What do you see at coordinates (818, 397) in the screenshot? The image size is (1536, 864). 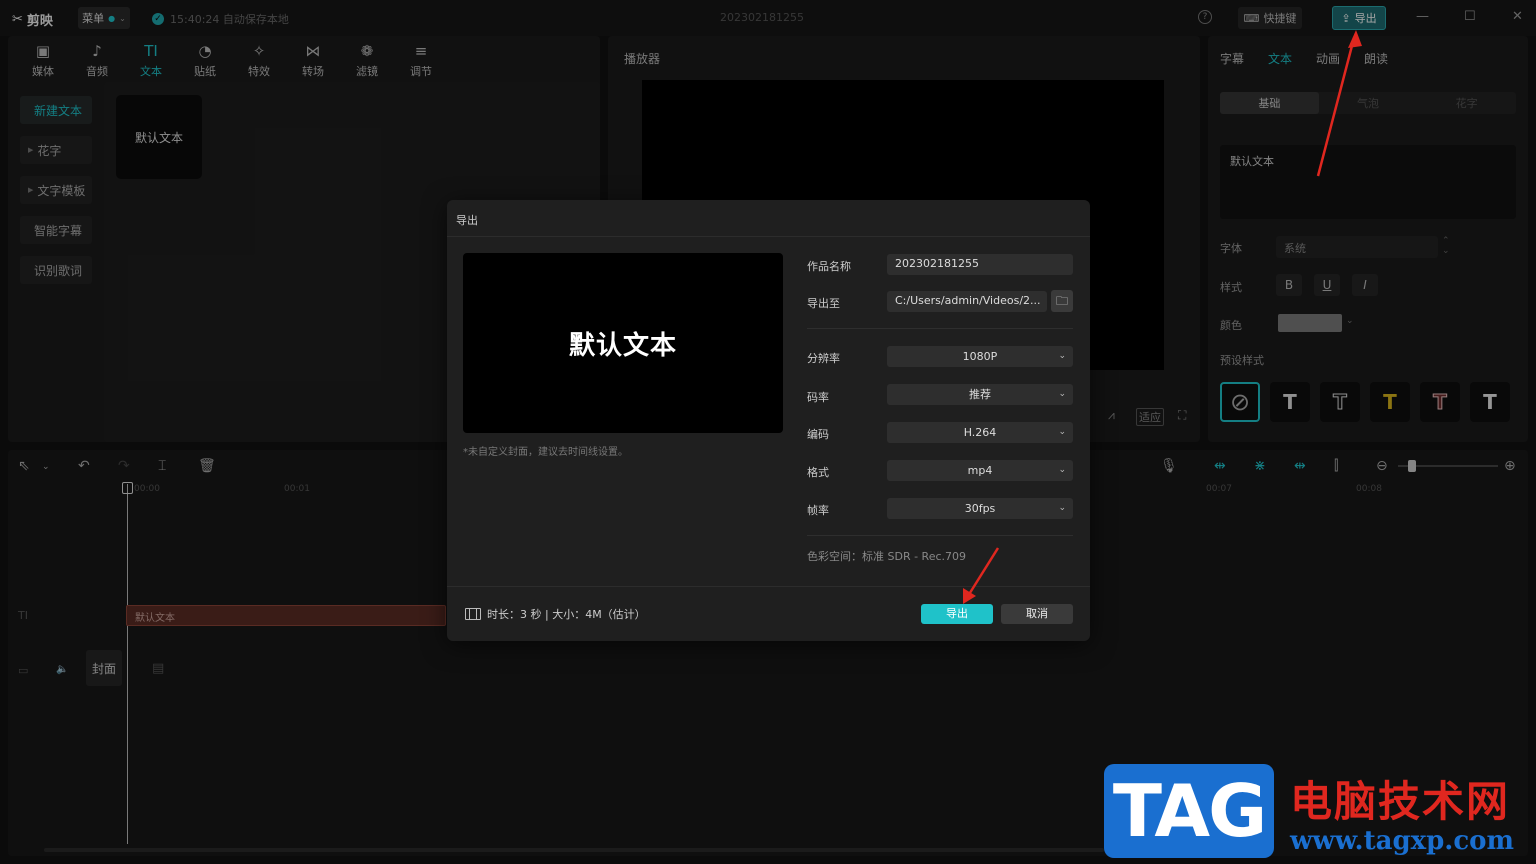 I see `bitrate-label: 码率` at bounding box center [818, 397].